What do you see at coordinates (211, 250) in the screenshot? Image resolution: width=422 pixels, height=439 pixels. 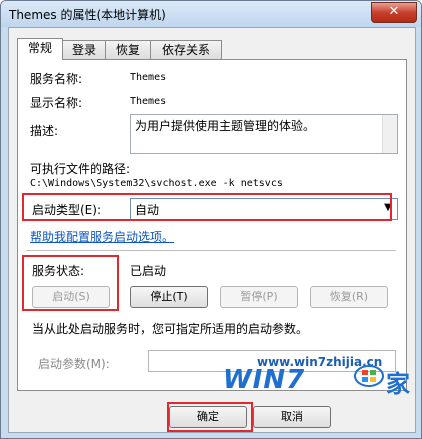 I see `separator` at bounding box center [211, 250].